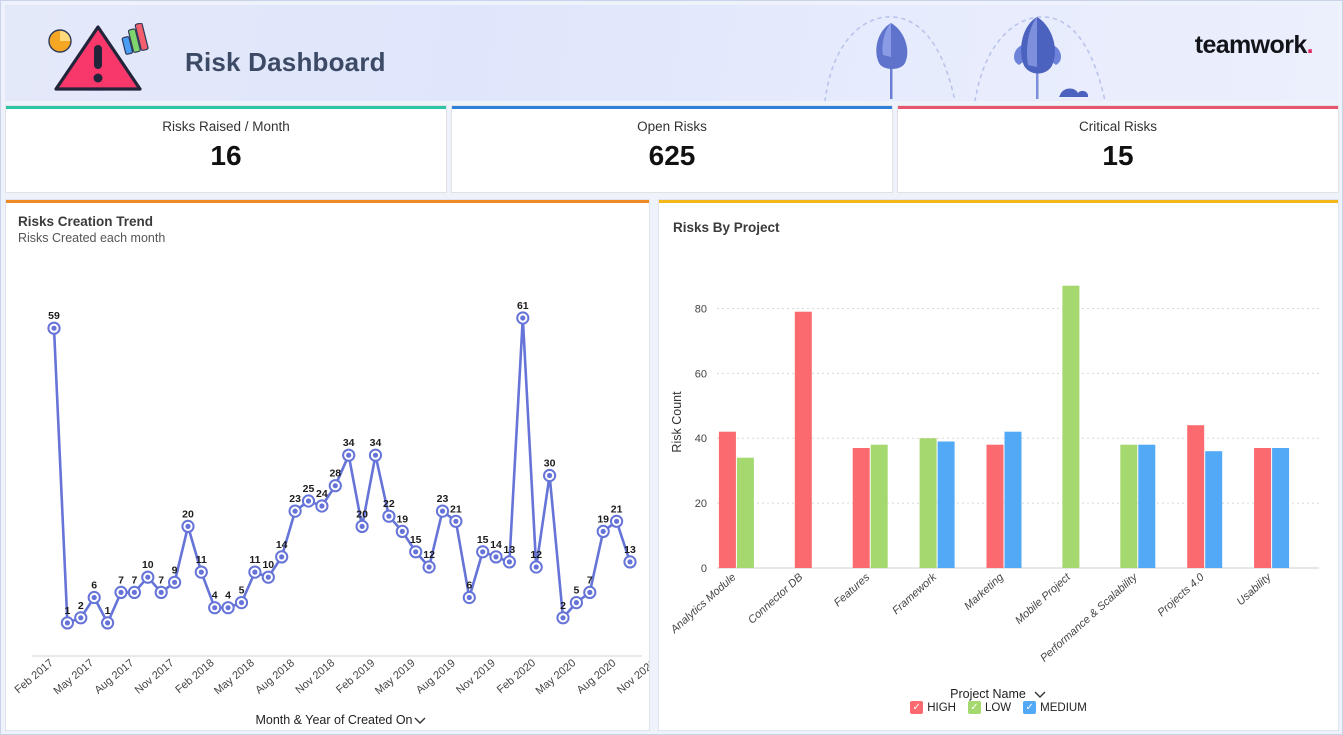 This screenshot has height=735, width=1343. I want to click on legend-swatch-medium: ✓, so click(1030, 707).